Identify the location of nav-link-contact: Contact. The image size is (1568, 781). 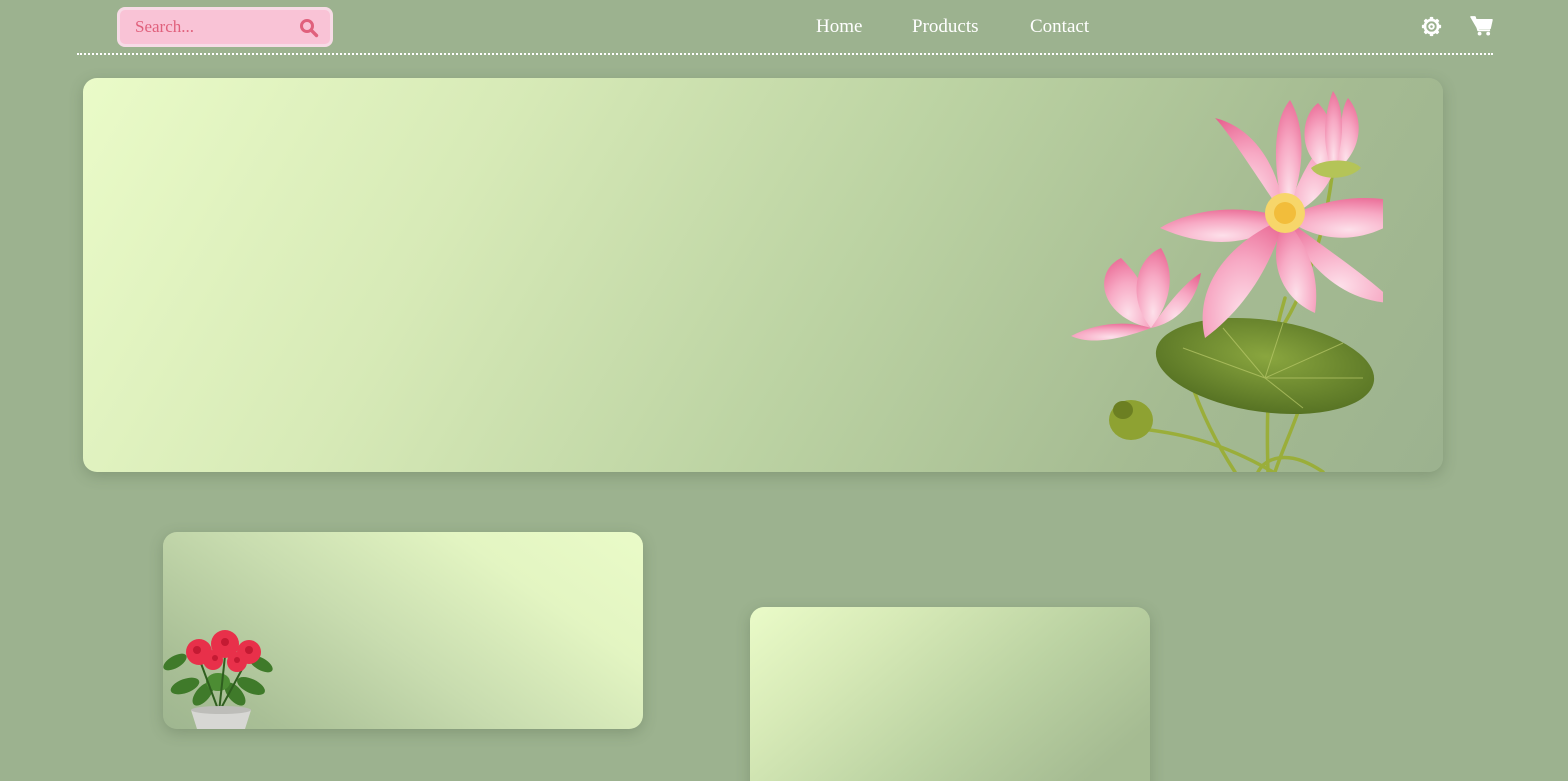
(1059, 27).